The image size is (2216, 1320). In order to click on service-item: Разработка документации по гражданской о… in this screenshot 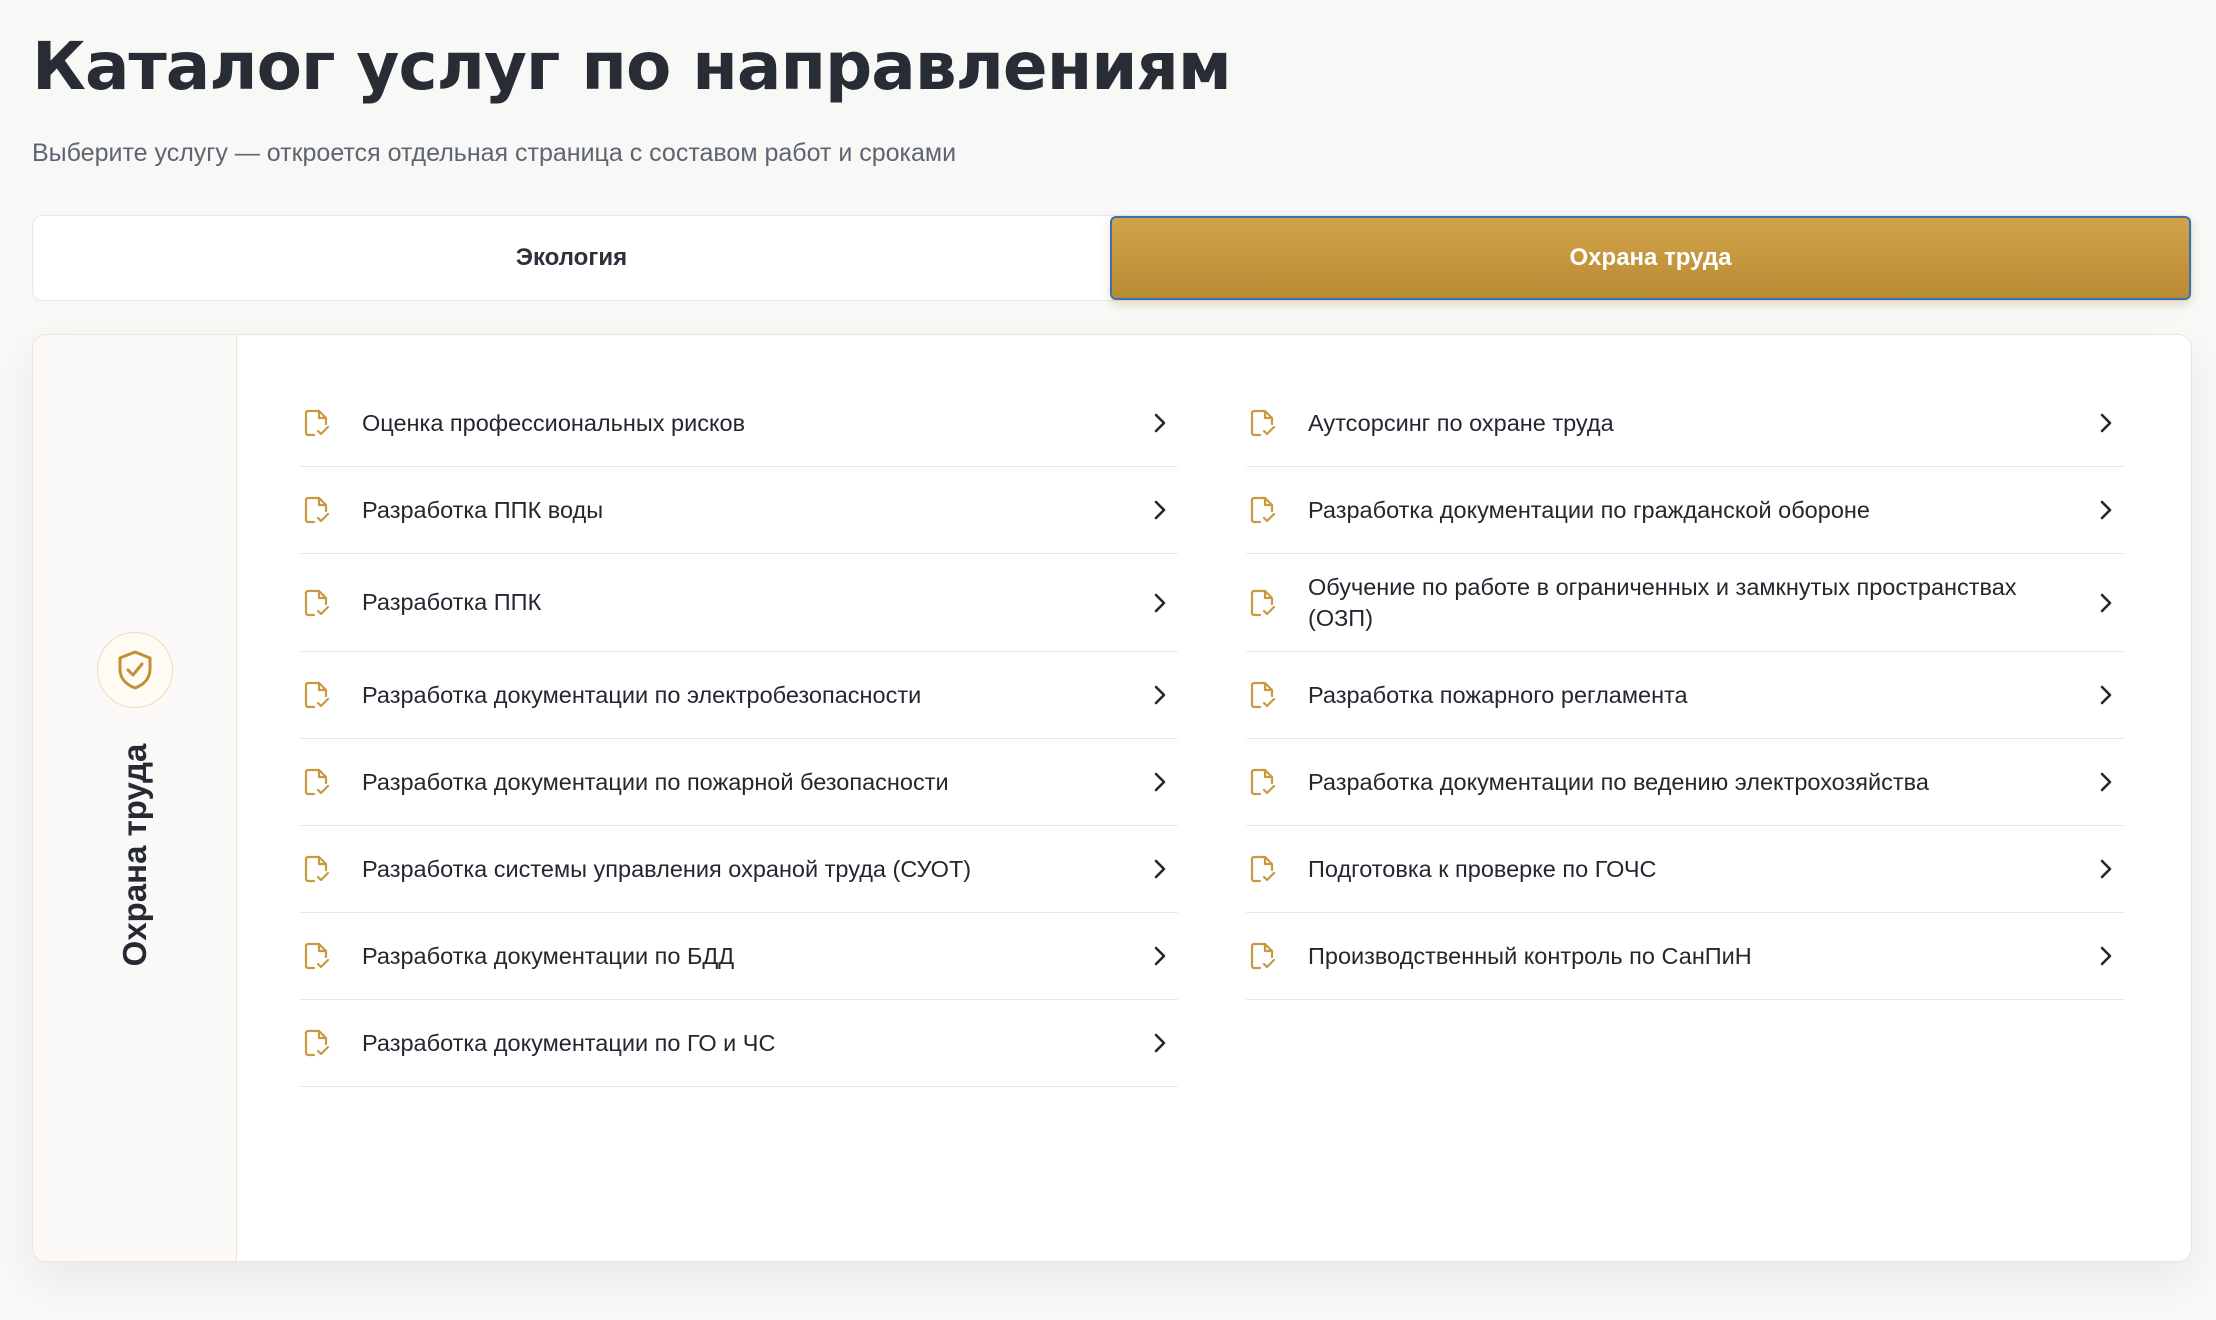, I will do `click(1685, 510)`.